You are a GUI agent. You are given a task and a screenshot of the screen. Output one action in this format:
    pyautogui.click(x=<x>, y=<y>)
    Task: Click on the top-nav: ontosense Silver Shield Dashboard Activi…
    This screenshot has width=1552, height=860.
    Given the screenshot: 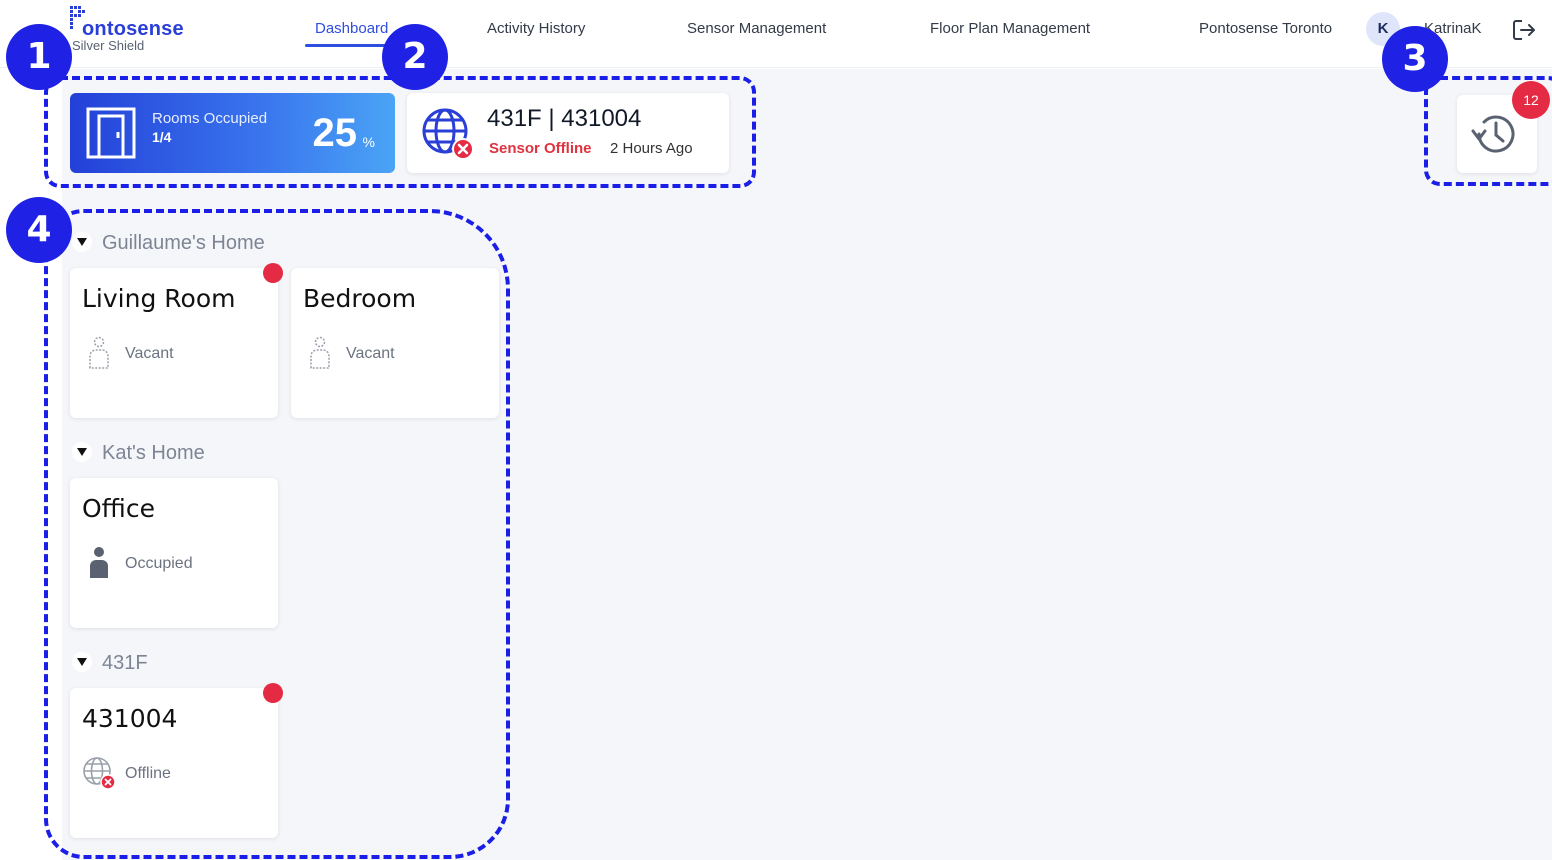 What is the action you would take?
    pyautogui.click(x=776, y=34)
    